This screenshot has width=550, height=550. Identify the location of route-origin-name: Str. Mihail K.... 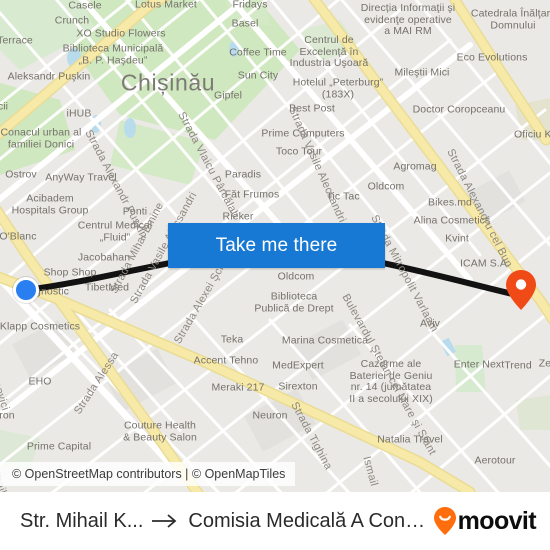
(82, 520).